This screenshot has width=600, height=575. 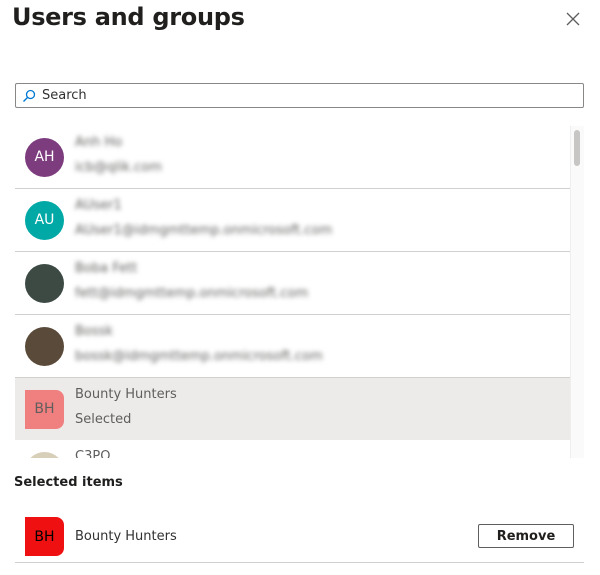 What do you see at coordinates (204, 230) in the screenshot?
I see `list-item-secondary: AUser1@idmgmttemp.onmicrosoft.com` at bounding box center [204, 230].